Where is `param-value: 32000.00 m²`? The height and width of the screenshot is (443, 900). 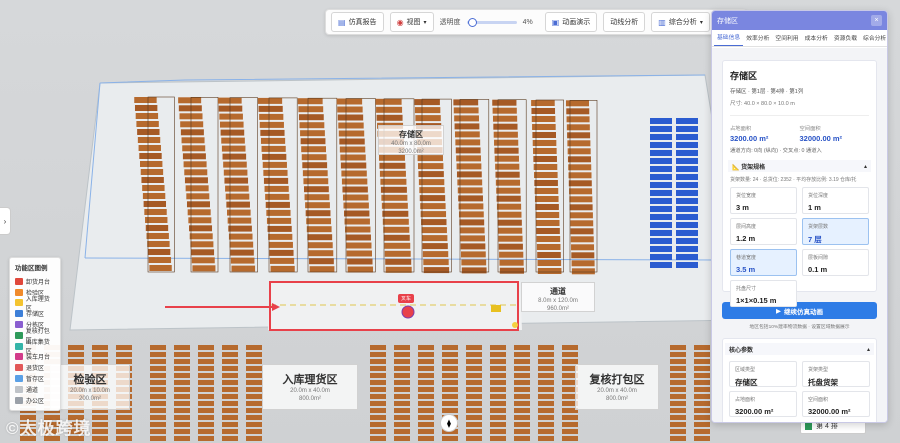
param-value: 32000.00 m² is located at coordinates (829, 411).